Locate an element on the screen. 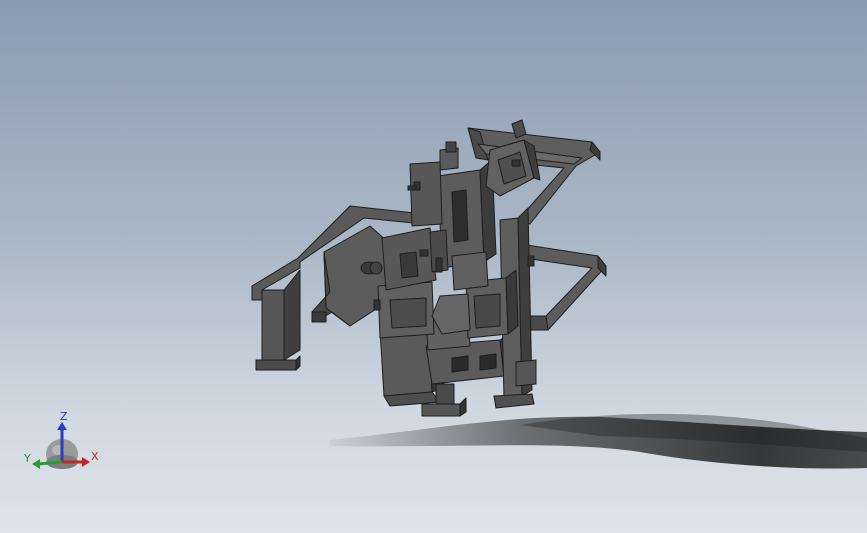 The height and width of the screenshot is (533, 867). ground-shadow is located at coordinates (598, 441).